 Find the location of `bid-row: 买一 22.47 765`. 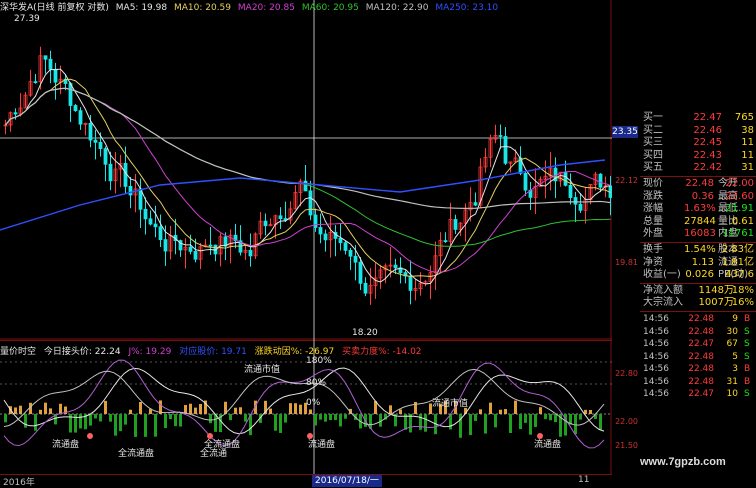

bid-row: 买一 22.47 765 is located at coordinates (698, 118).